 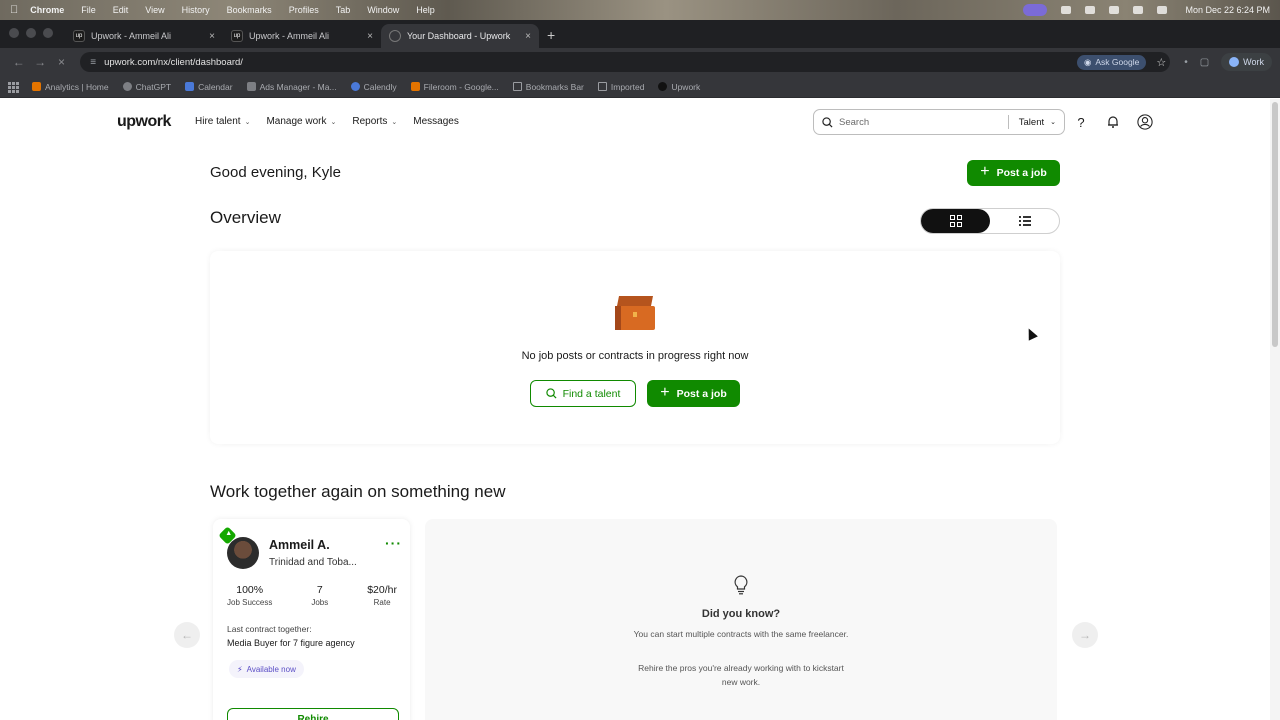 What do you see at coordinates (146, 87) in the screenshot?
I see `bookmark-item: ChatGPT` at bounding box center [146, 87].